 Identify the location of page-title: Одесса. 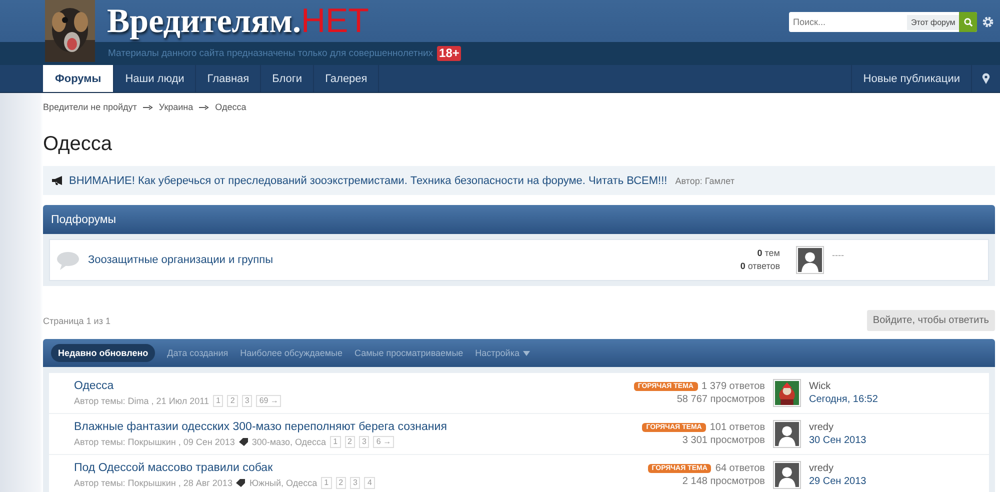
(78, 144).